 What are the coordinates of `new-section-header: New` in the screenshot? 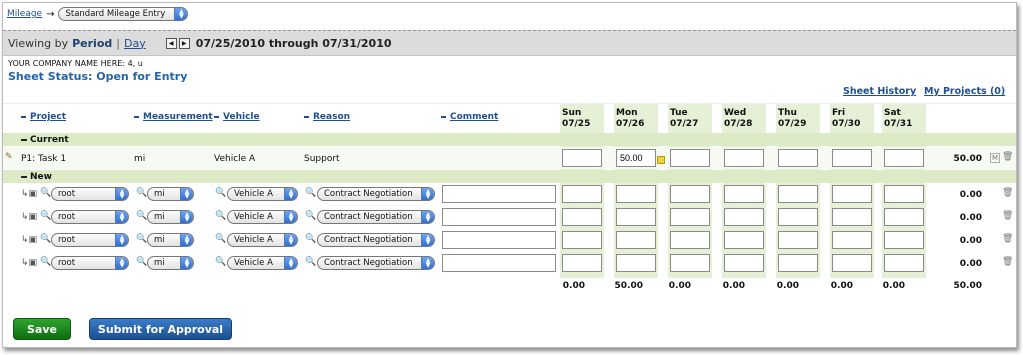 It's located at (509, 176).